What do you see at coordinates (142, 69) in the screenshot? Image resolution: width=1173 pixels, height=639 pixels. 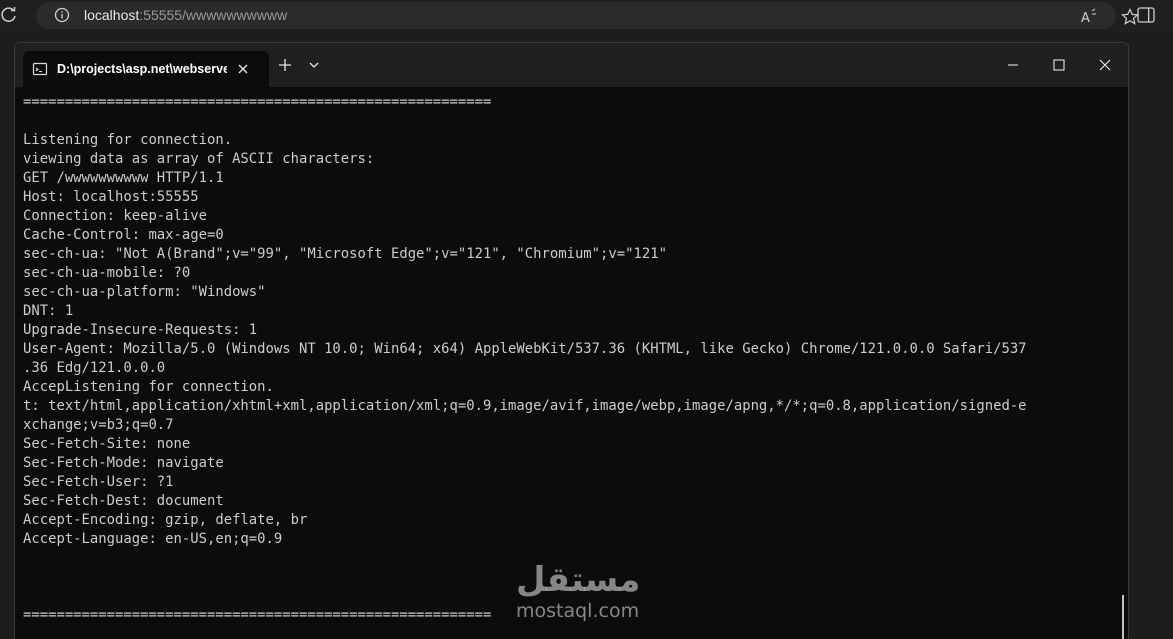 I see `tab-title: D:\projects\asp.net\webserve` at bounding box center [142, 69].